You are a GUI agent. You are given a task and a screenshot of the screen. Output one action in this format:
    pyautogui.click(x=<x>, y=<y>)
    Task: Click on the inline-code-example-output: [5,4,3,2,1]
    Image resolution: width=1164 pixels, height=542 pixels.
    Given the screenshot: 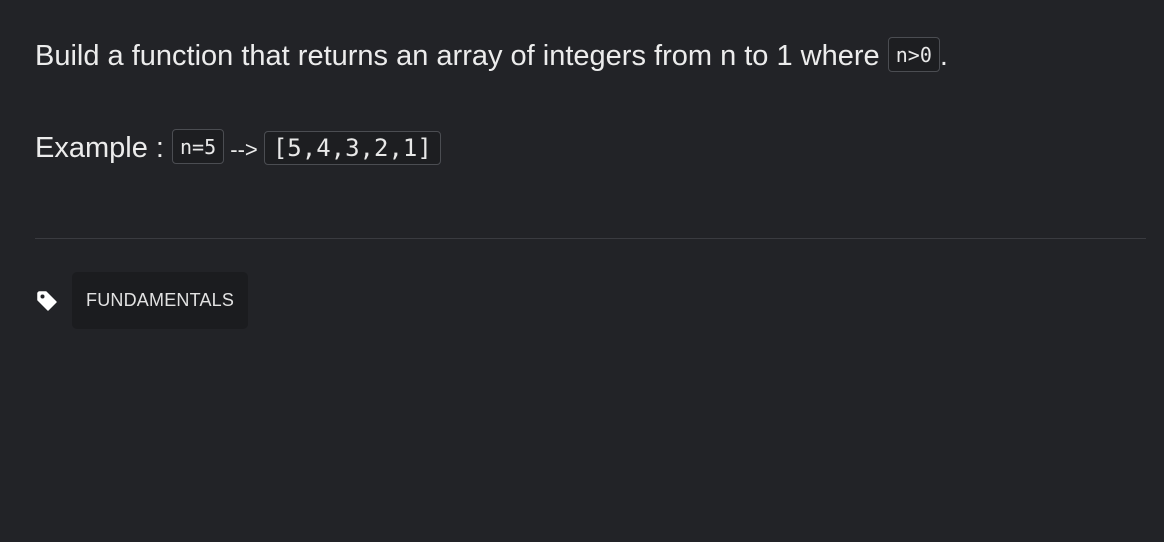 What is the action you would take?
    pyautogui.click(x=352, y=148)
    